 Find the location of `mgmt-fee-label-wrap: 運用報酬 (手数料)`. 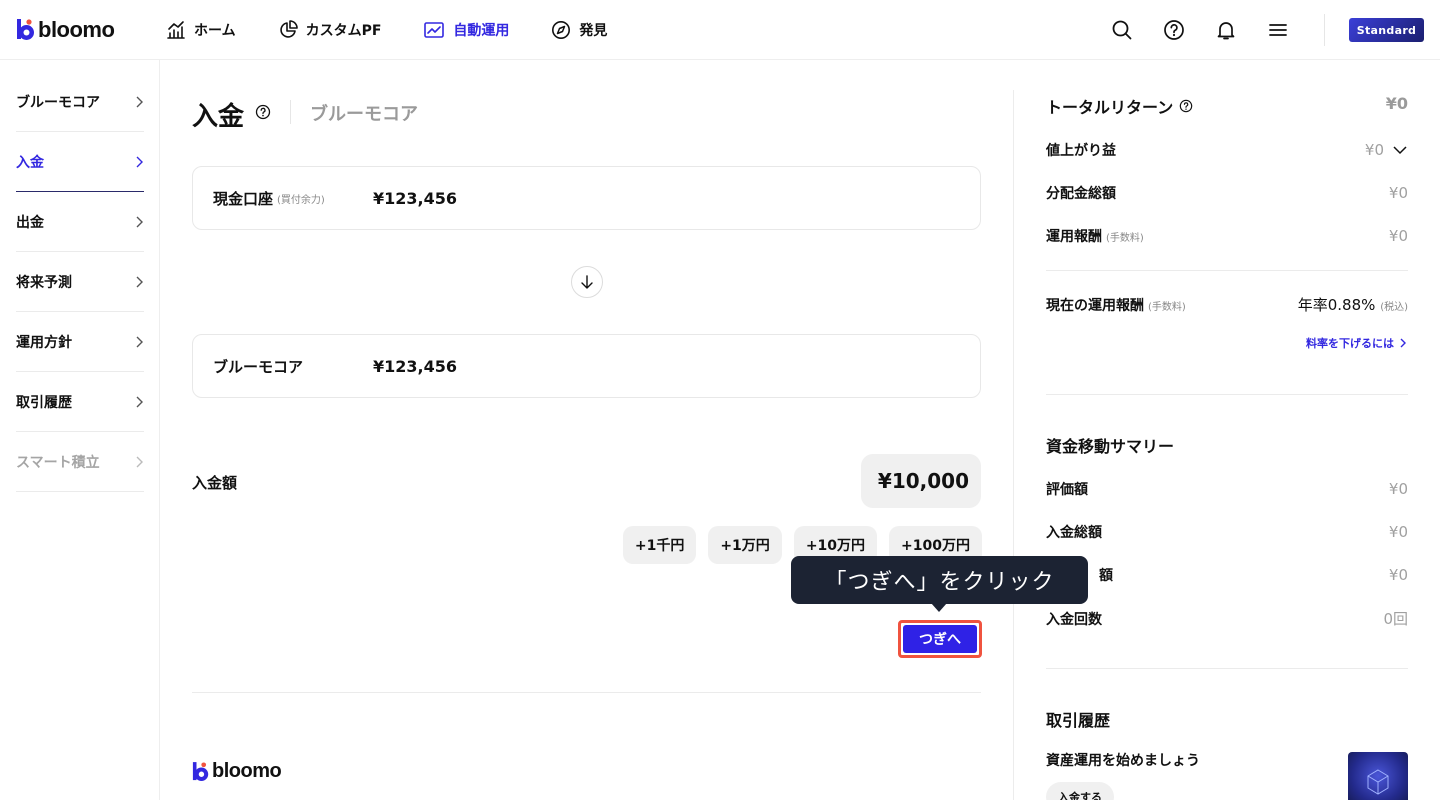

mgmt-fee-label-wrap: 運用報酬 (手数料) is located at coordinates (1095, 236).